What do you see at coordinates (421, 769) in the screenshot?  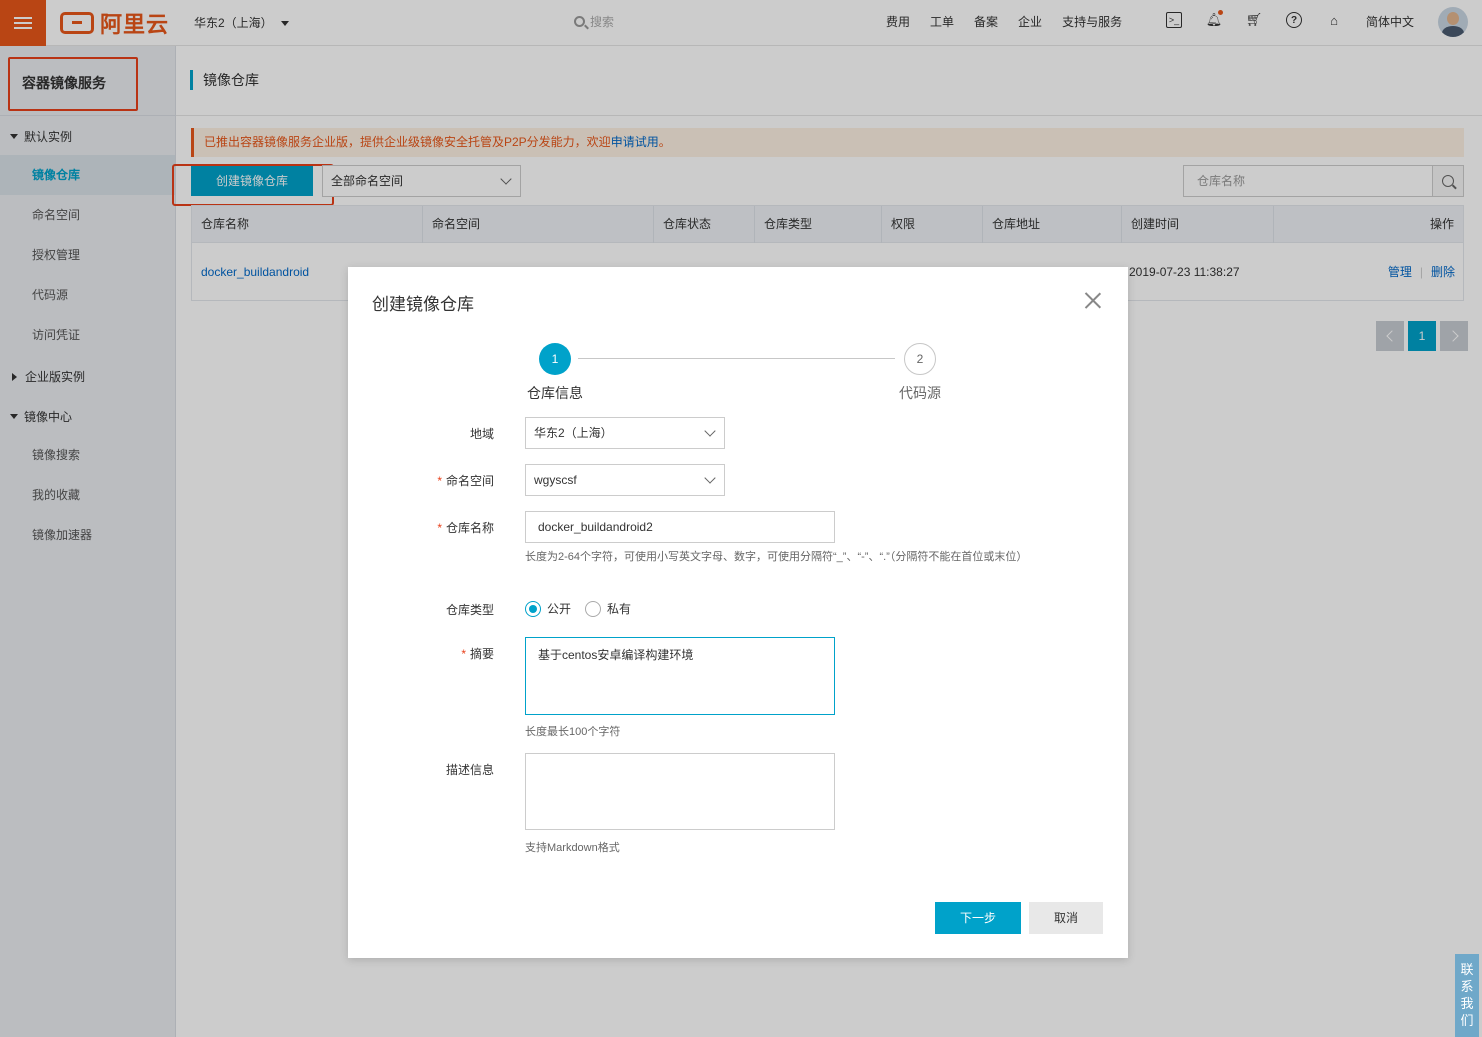 I see `description-label: 描述信息` at bounding box center [421, 769].